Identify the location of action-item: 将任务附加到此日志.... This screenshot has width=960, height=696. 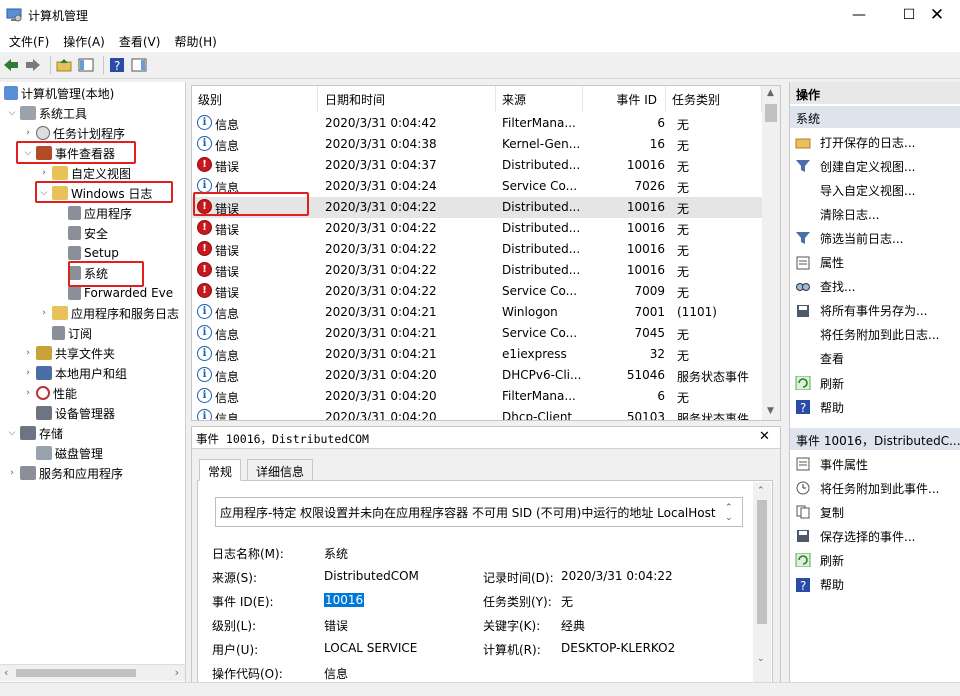
(875, 335).